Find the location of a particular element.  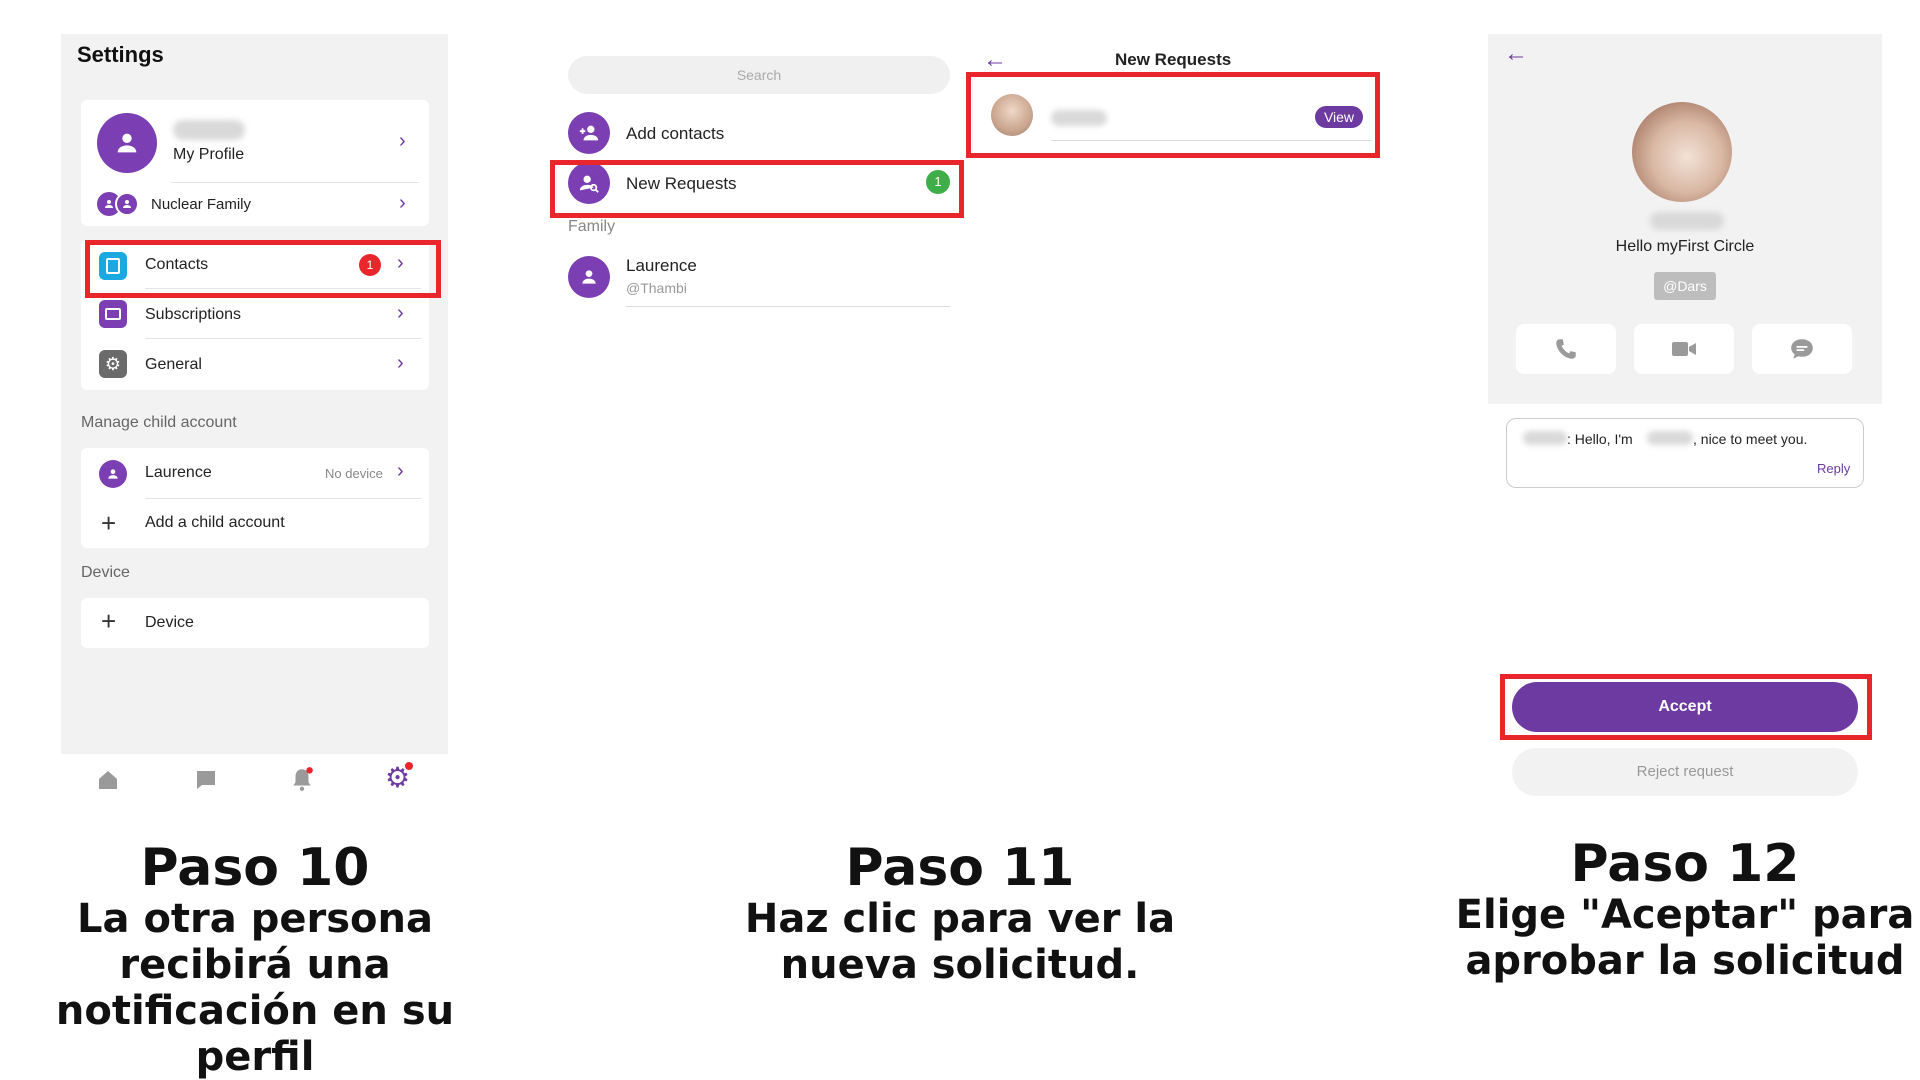

contact-name: Laurence is located at coordinates (661, 265).